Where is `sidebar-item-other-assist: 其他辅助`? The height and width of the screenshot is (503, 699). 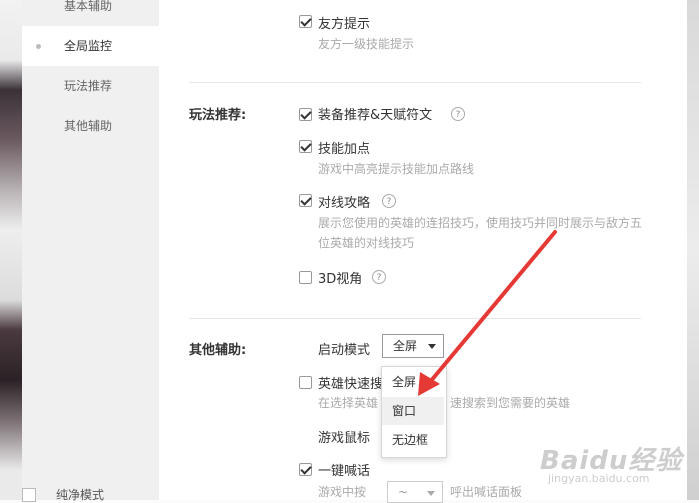 sidebar-item-other-assist: 其他辅助 is located at coordinates (90, 126).